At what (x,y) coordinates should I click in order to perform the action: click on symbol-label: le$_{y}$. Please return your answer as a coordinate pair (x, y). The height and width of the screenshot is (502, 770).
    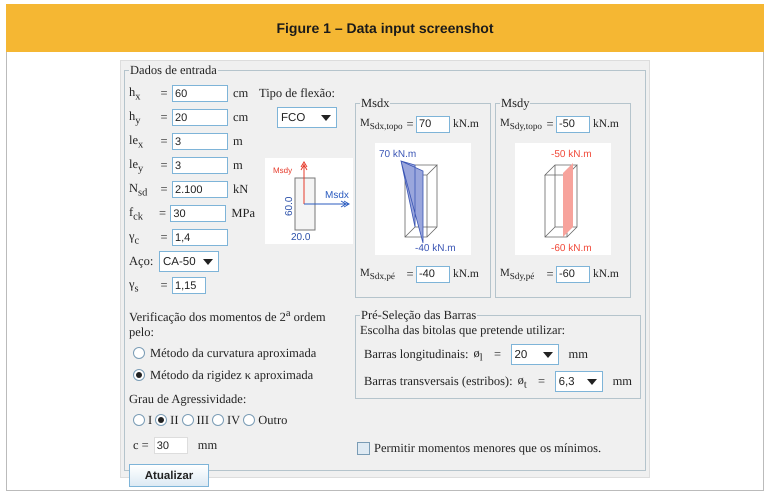
    Looking at the image, I should click on (136, 165).